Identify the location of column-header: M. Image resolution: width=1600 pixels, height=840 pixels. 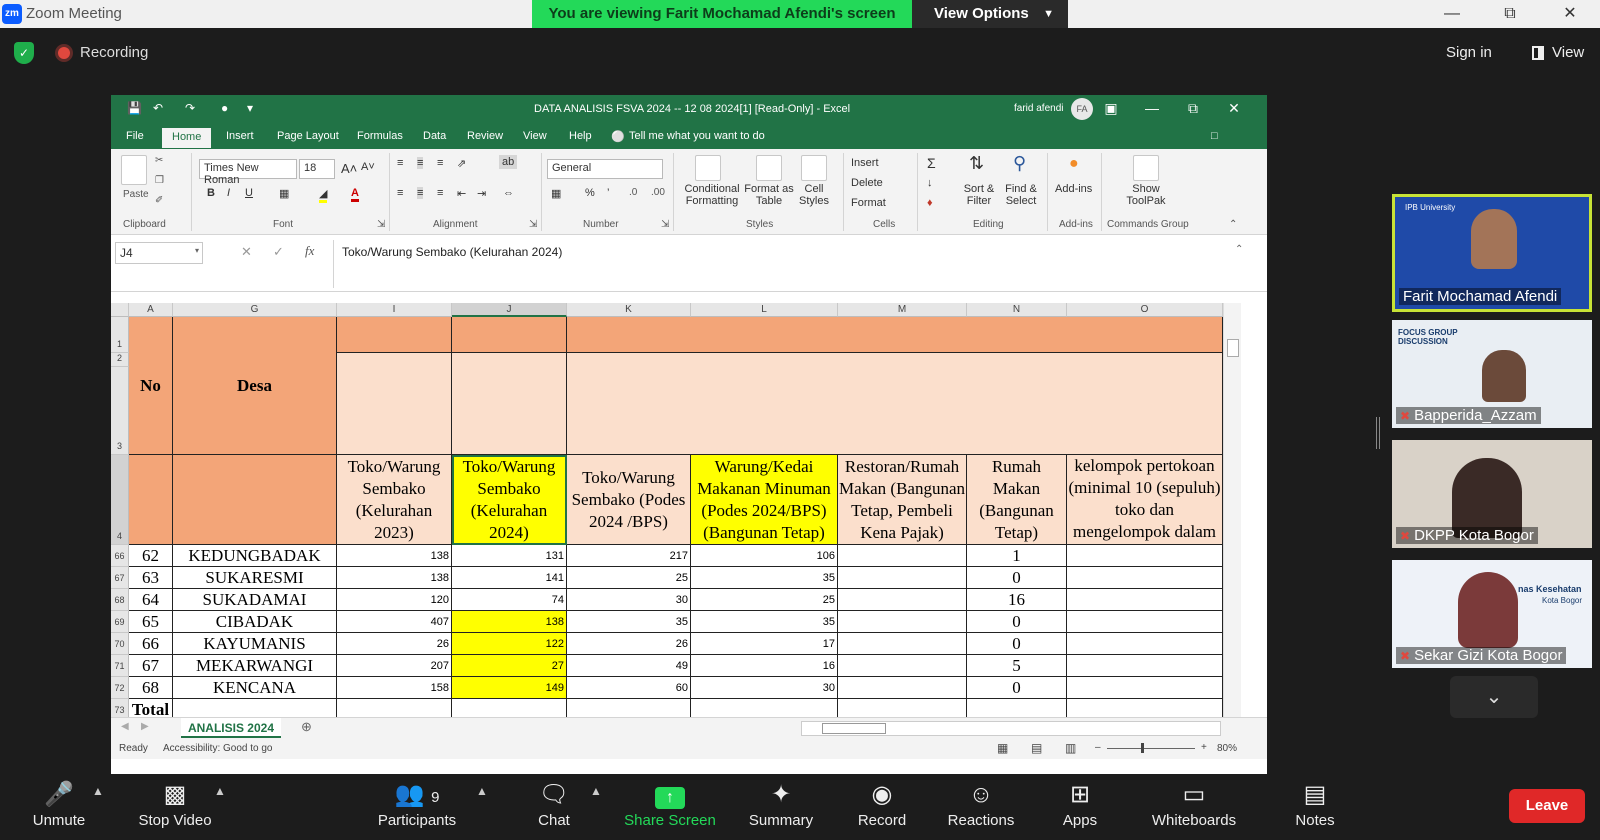
(902, 310).